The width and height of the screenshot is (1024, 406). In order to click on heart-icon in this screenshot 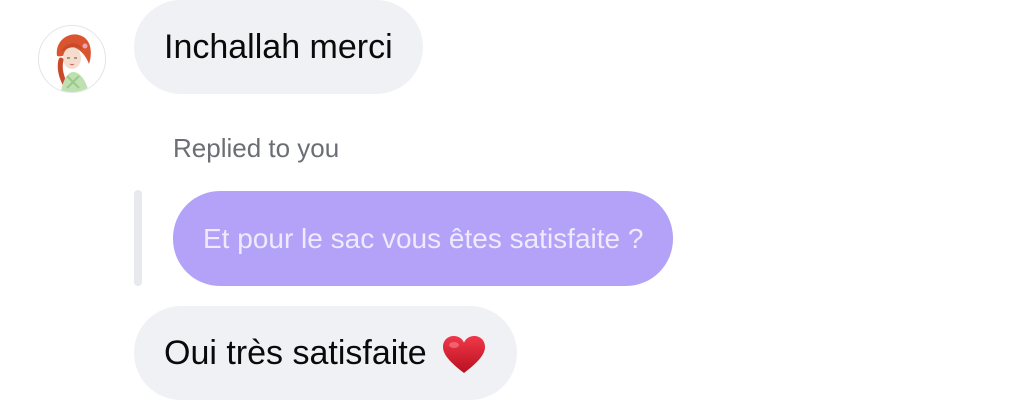, I will do `click(464, 355)`.